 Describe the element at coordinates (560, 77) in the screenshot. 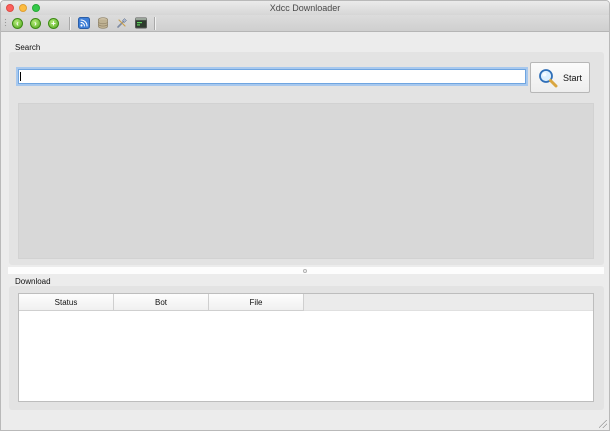

I see `start-button: Start` at that location.